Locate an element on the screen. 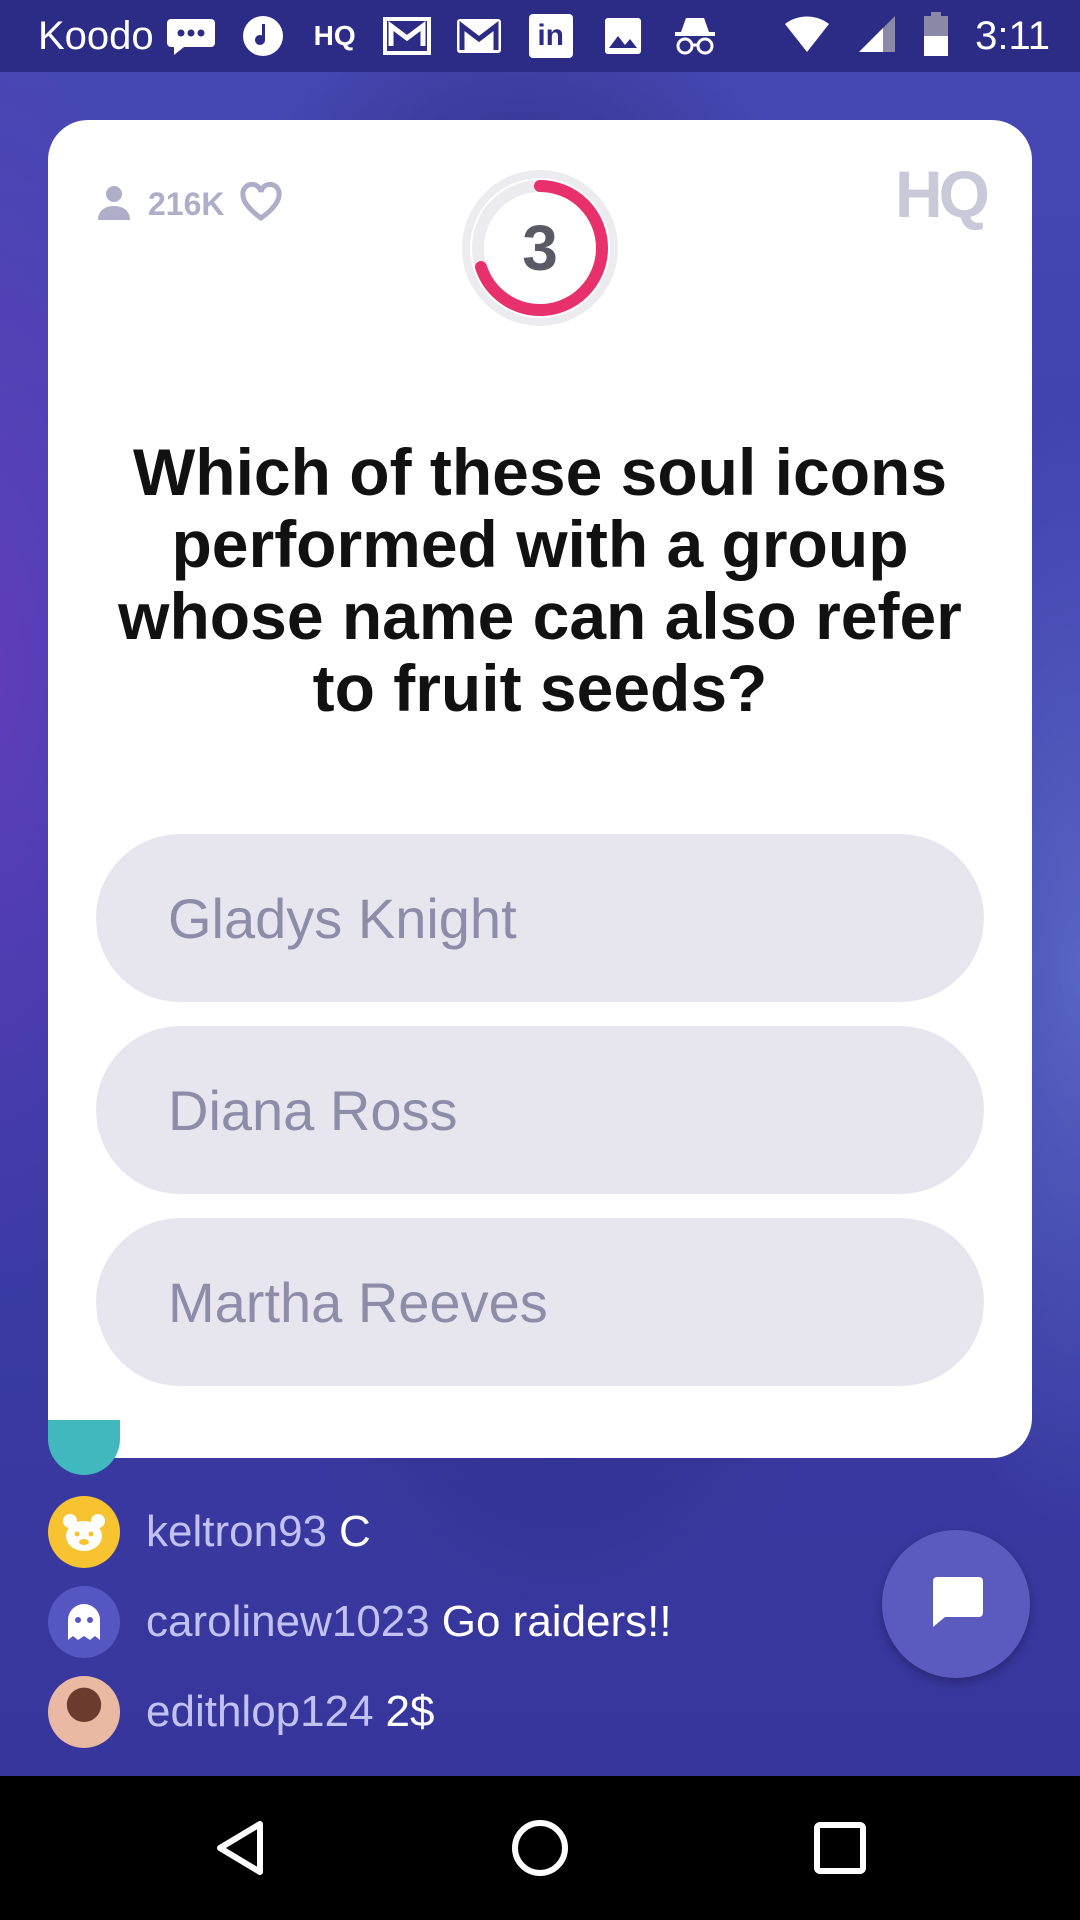 The width and height of the screenshot is (1080, 1920). viewer-count: 216K is located at coordinates (186, 203).